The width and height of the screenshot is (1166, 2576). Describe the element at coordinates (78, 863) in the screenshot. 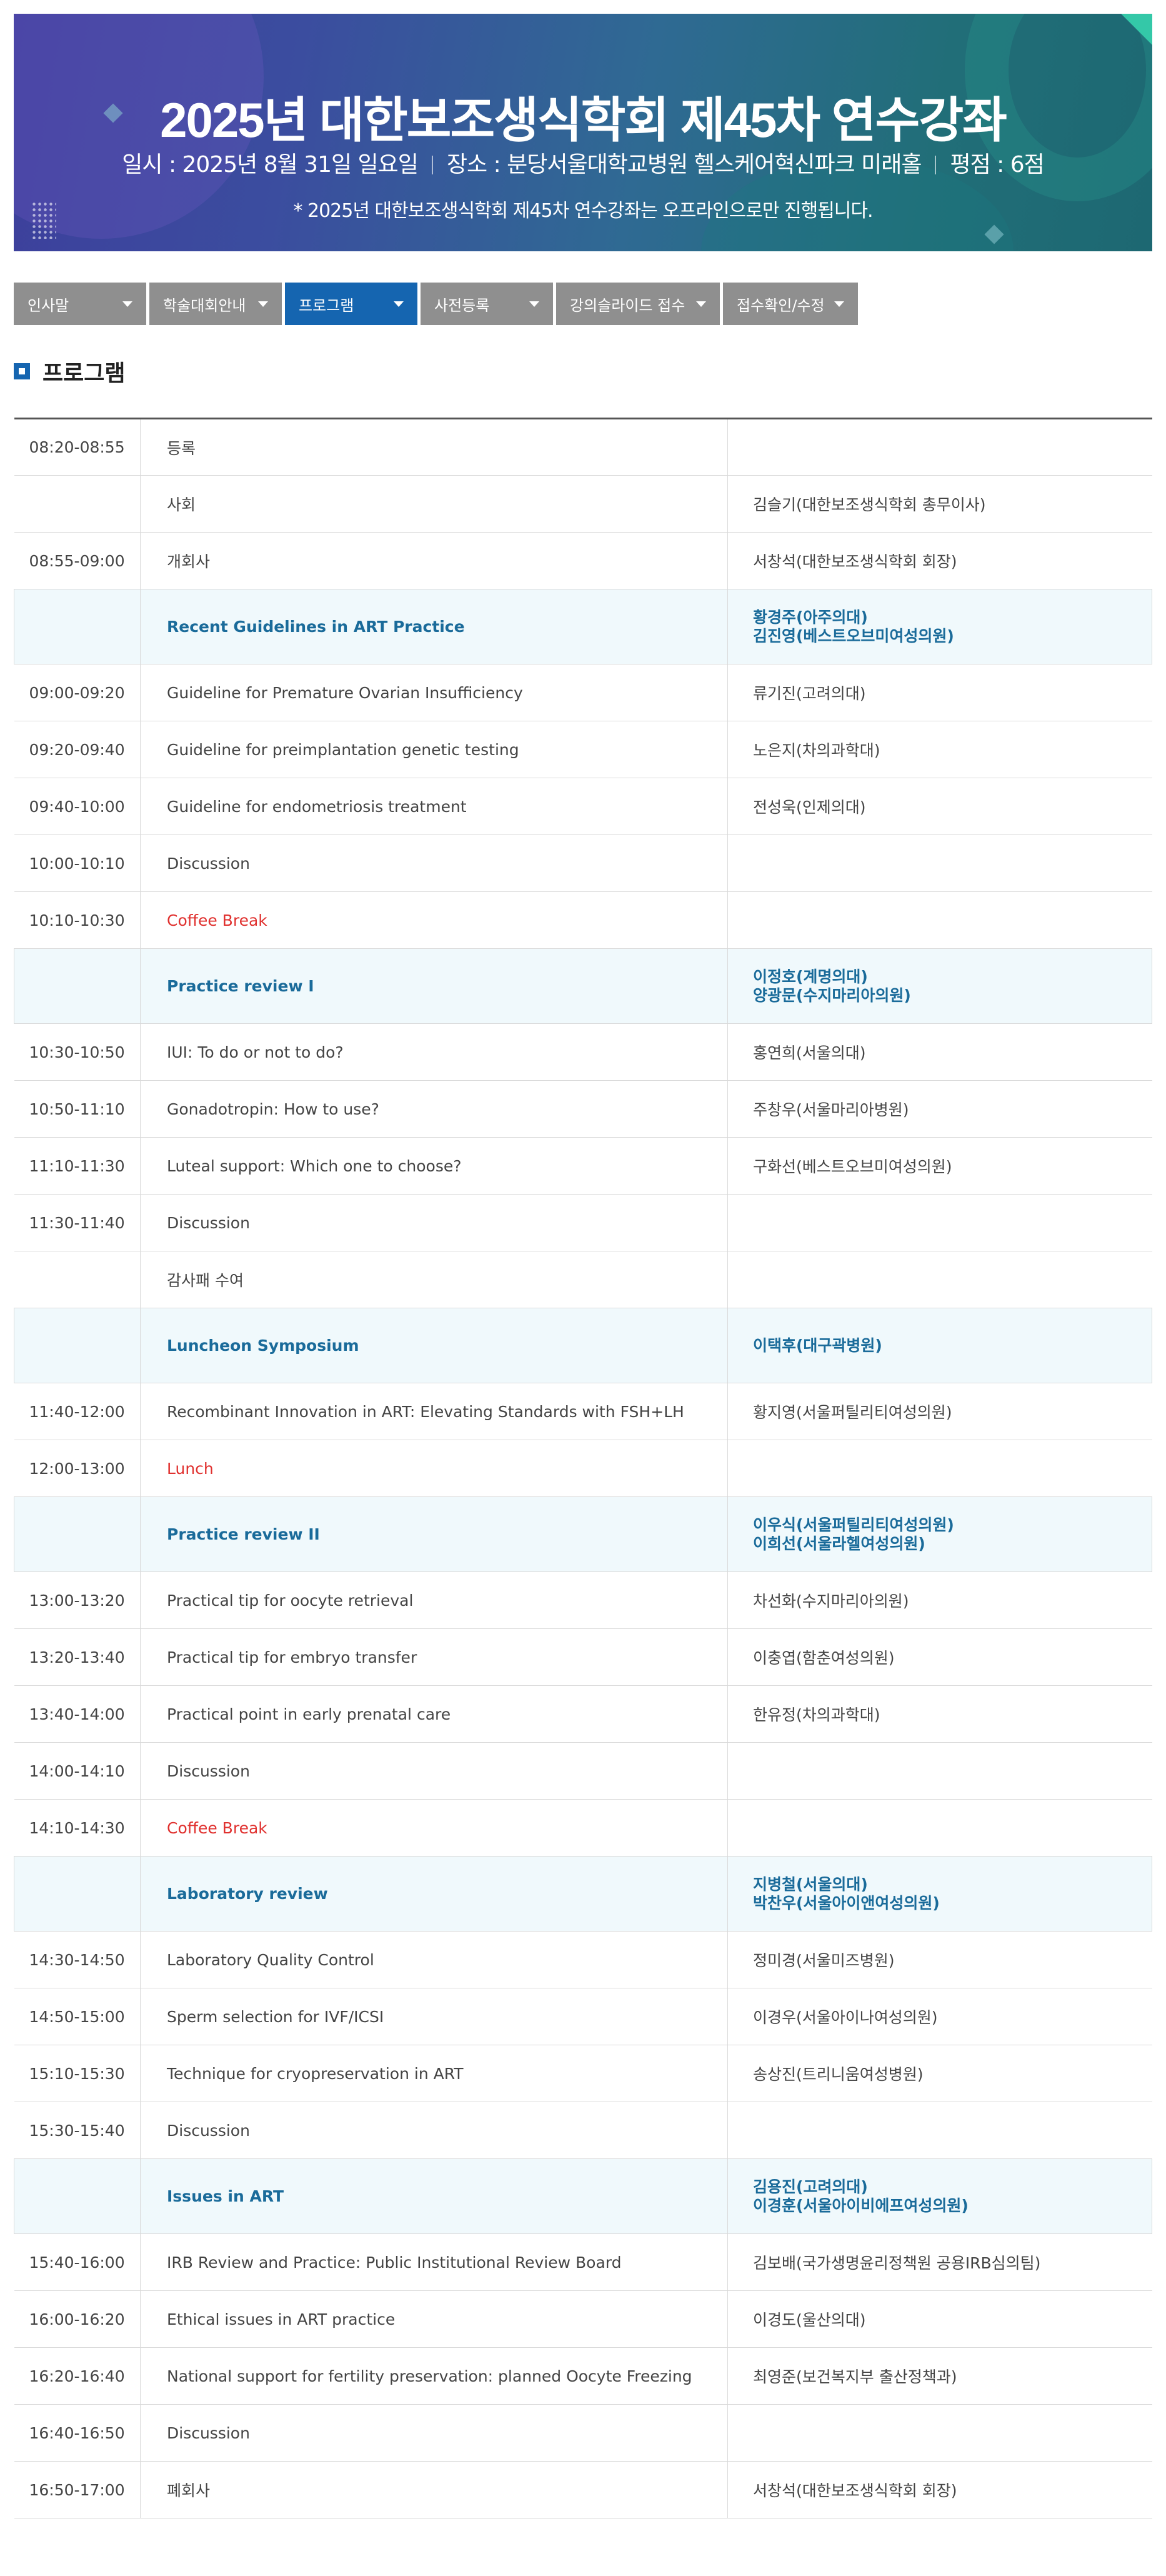

I see `time-cell: 10:00-10:10` at that location.